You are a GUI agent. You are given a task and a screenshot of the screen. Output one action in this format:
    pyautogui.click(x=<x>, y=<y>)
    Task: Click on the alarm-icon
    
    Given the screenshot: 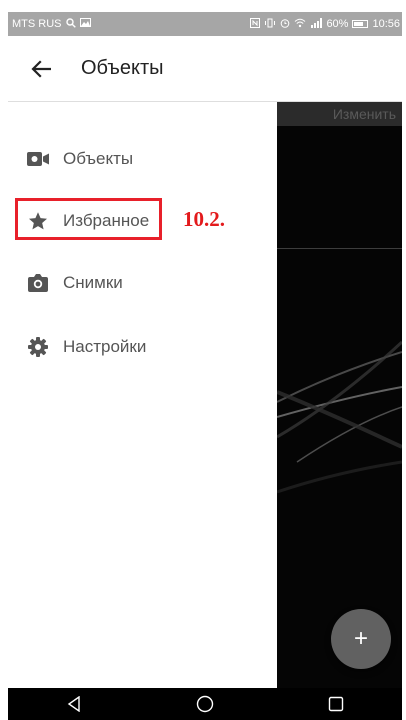 What is the action you would take?
    pyautogui.click(x=285, y=24)
    